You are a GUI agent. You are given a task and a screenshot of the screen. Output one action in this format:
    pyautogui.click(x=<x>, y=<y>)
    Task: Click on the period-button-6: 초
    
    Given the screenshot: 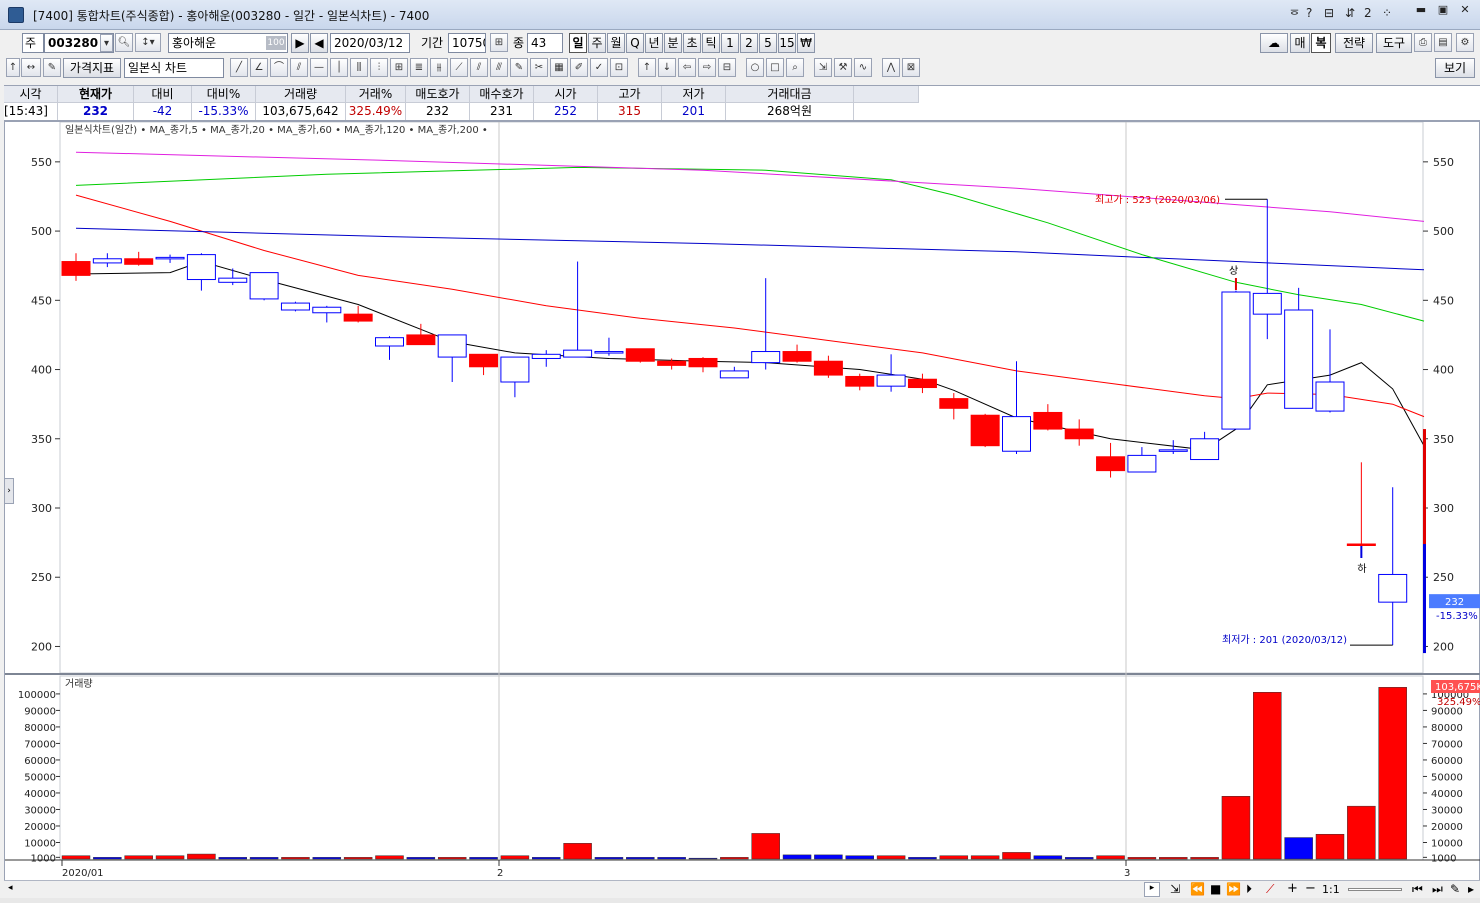 What is the action you would take?
    pyautogui.click(x=692, y=43)
    